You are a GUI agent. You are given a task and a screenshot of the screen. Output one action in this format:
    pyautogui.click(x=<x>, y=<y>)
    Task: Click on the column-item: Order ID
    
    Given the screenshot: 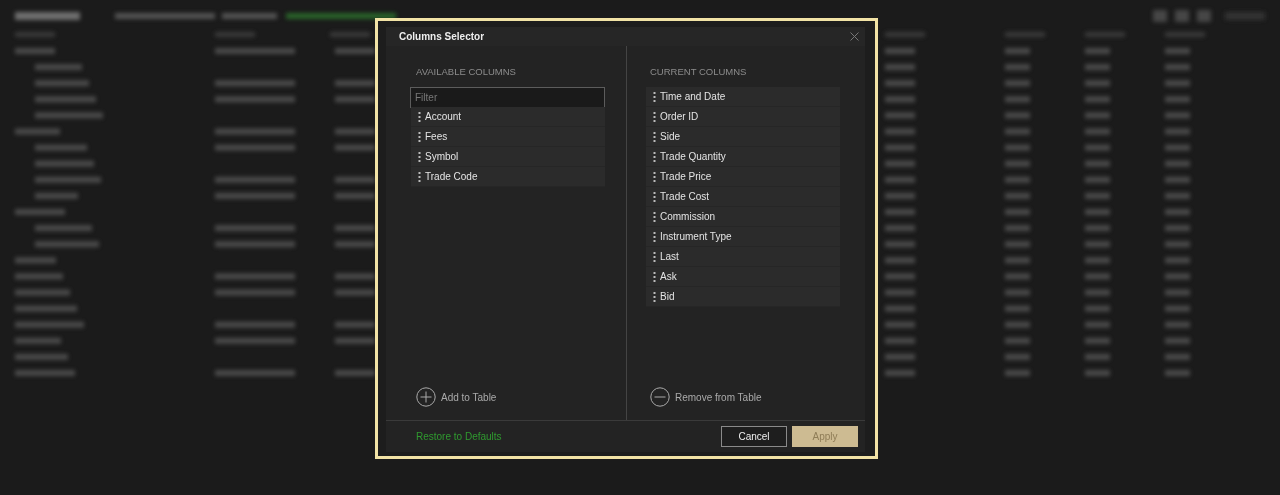 What is the action you would take?
    pyautogui.click(x=743, y=117)
    